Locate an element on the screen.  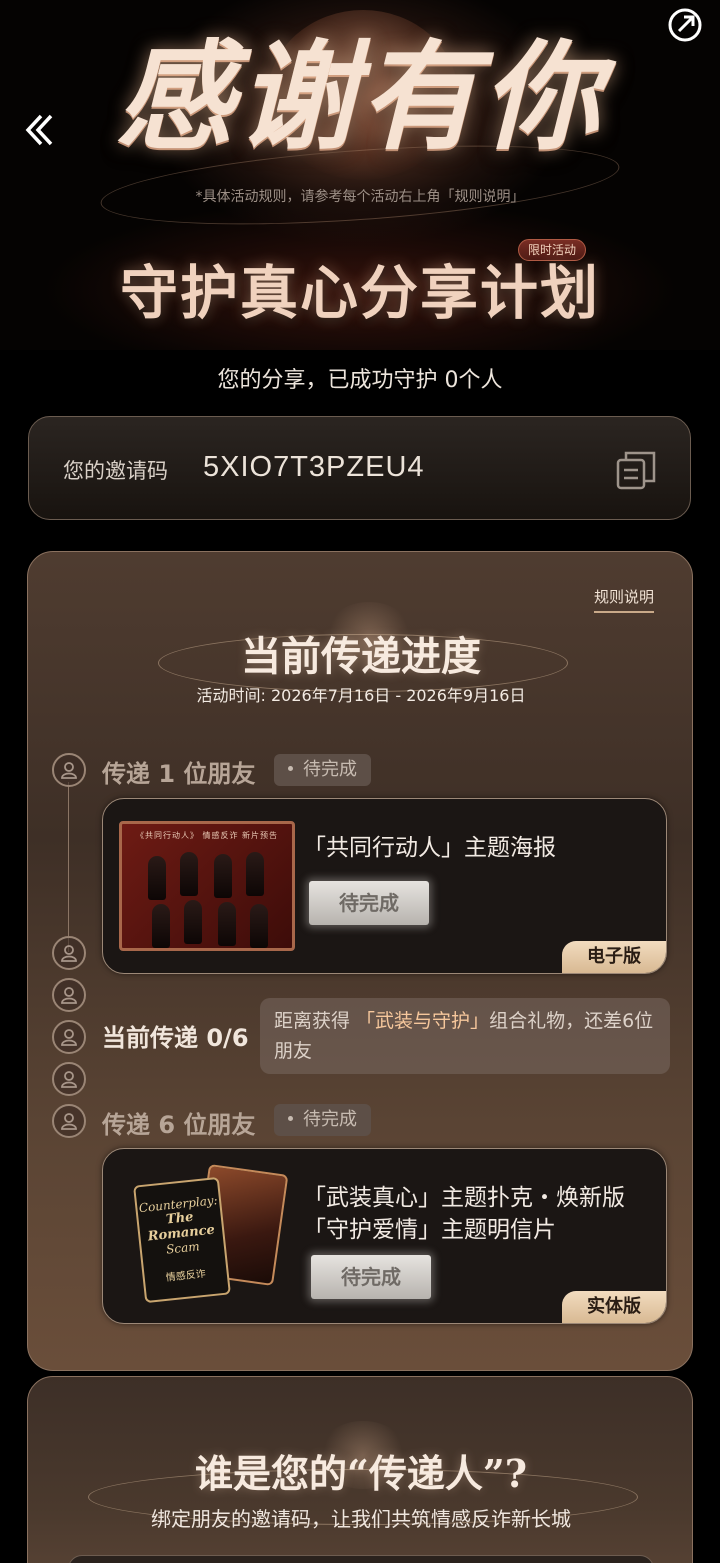
share-arrow-icon is located at coordinates (685, 25).